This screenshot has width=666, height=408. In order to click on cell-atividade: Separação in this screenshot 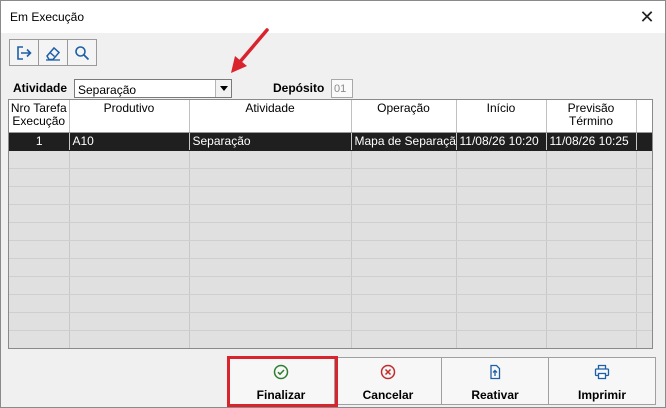, I will do `click(270, 141)`.